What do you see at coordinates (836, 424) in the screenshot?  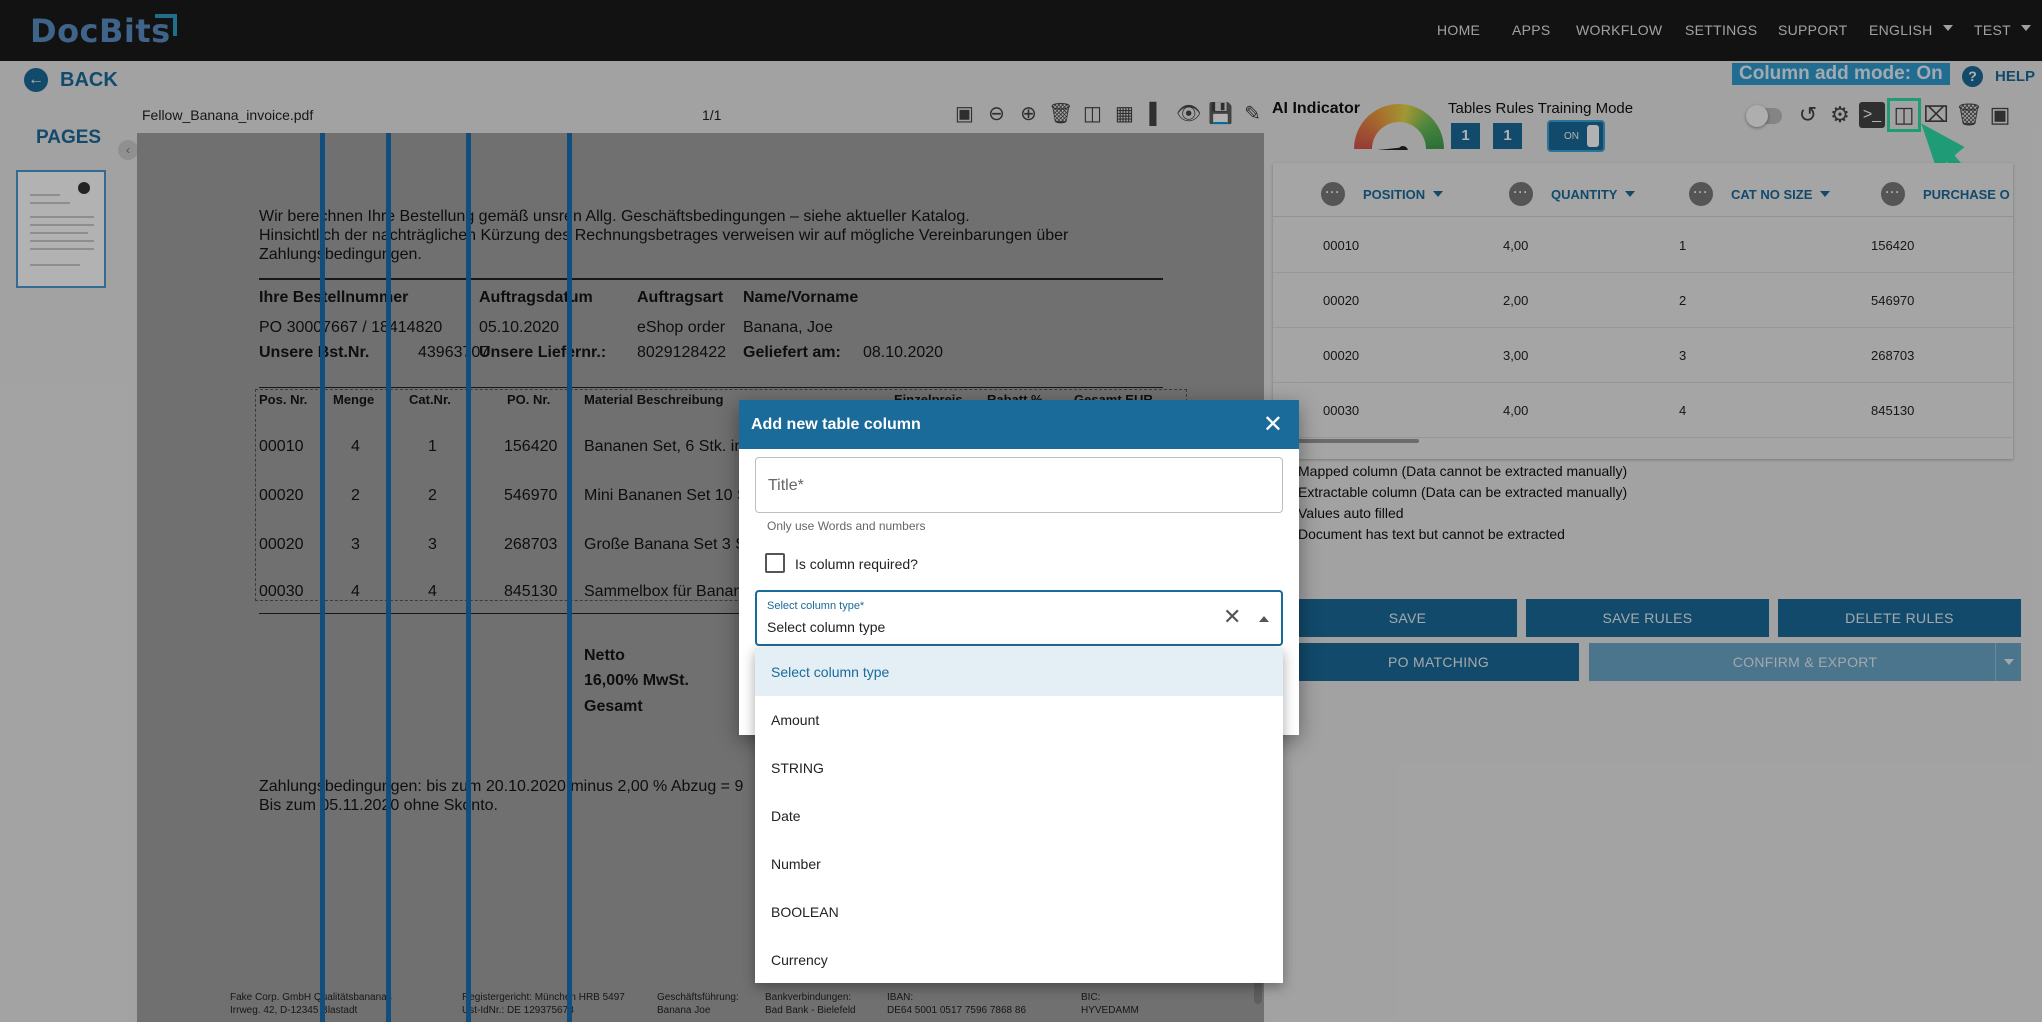 I see `dialog-title: Add new table column` at bounding box center [836, 424].